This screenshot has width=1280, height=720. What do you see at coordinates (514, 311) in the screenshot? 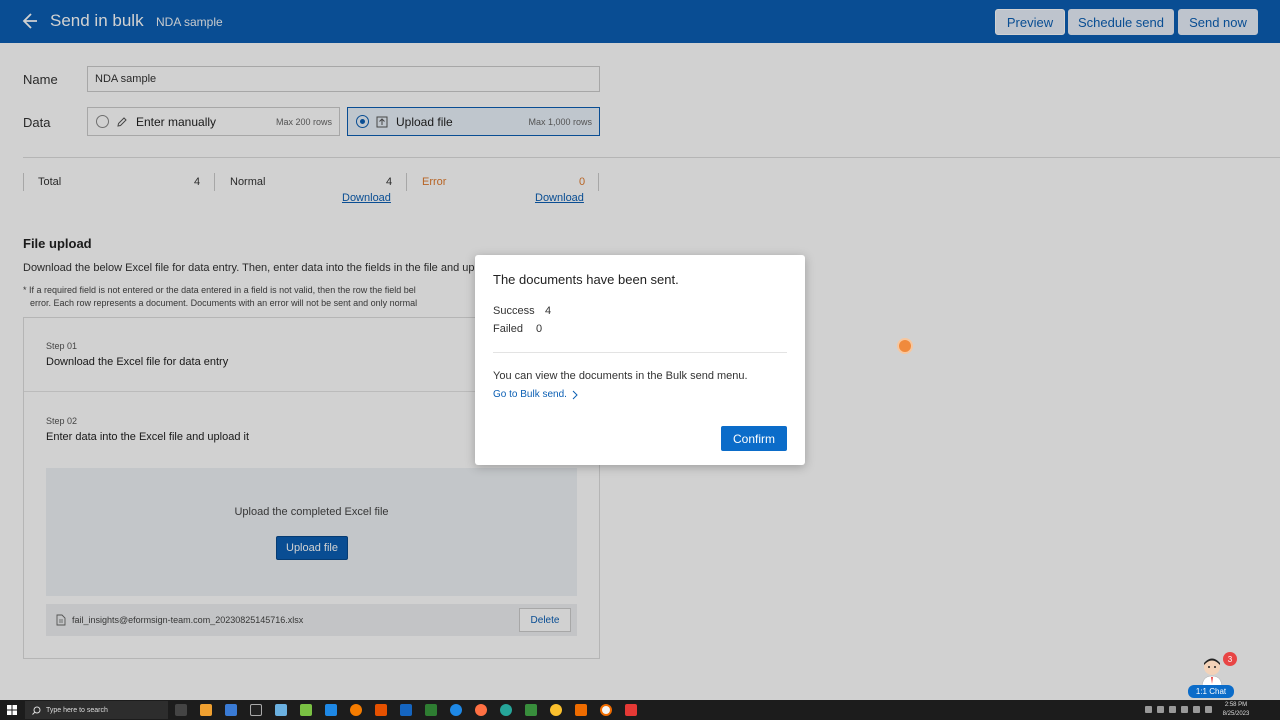
I see `success-label: Success` at bounding box center [514, 311].